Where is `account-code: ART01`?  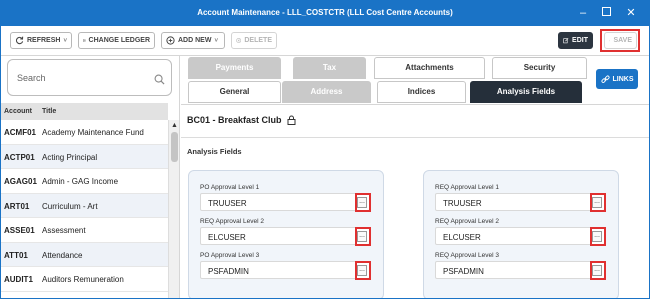
account-code: ART01 is located at coordinates (17, 206).